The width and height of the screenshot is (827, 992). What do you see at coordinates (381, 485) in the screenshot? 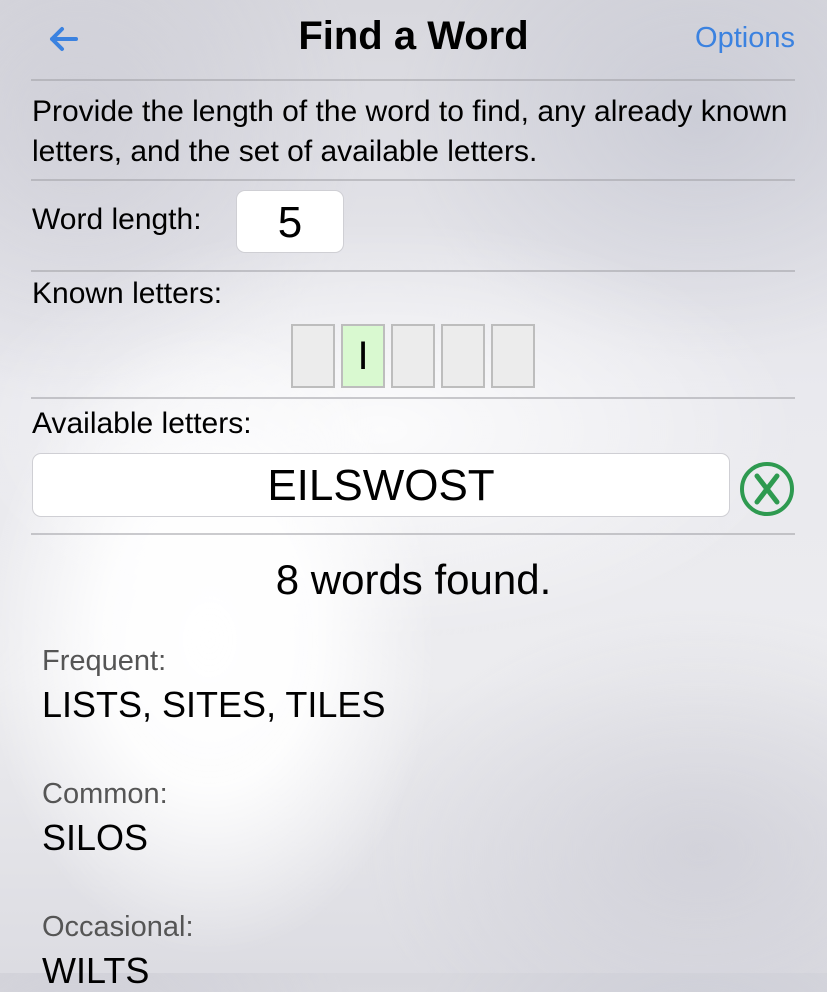
I see `available-letters-field: EILSWOST` at bounding box center [381, 485].